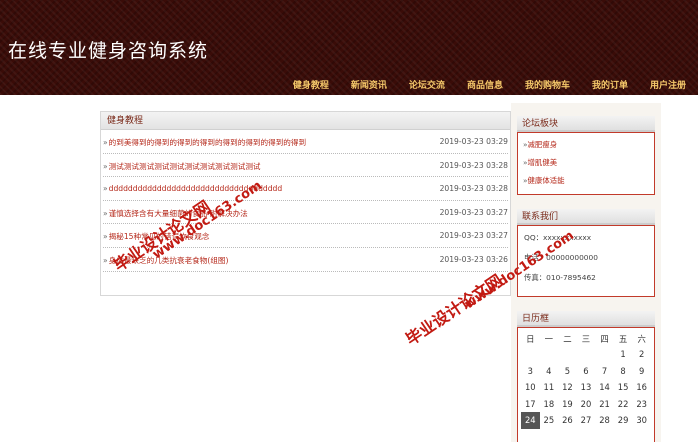 The width and height of the screenshot is (698, 442). What do you see at coordinates (604, 387) in the screenshot?
I see `calendar-day: 14` at bounding box center [604, 387].